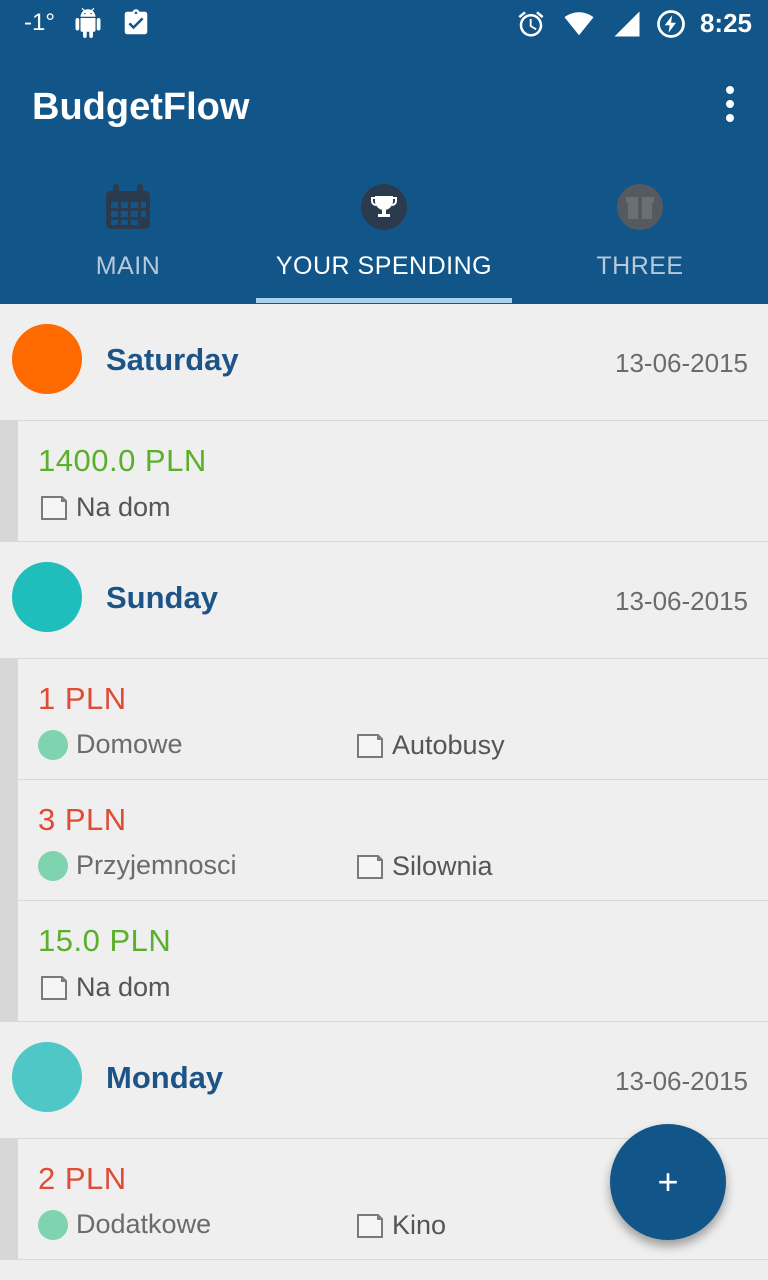  What do you see at coordinates (128, 233) in the screenshot?
I see `tab-main: MAIN` at bounding box center [128, 233].